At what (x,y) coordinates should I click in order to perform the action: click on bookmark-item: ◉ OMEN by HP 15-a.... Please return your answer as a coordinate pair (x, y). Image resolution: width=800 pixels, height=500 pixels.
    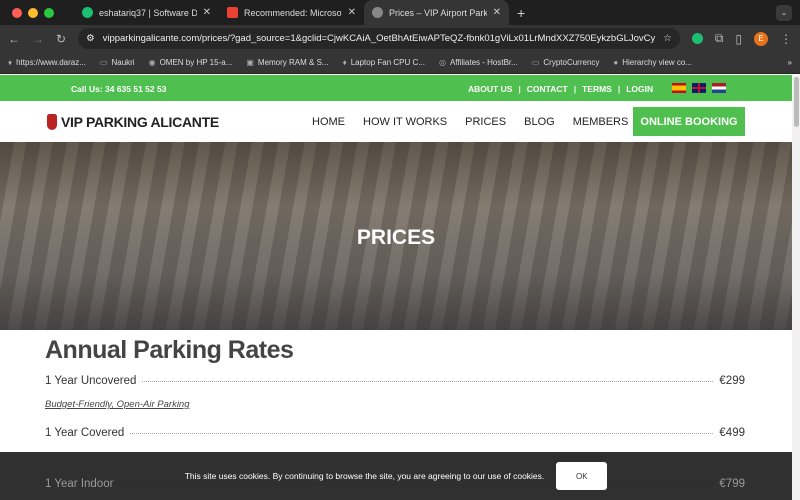
    Looking at the image, I should click on (191, 62).